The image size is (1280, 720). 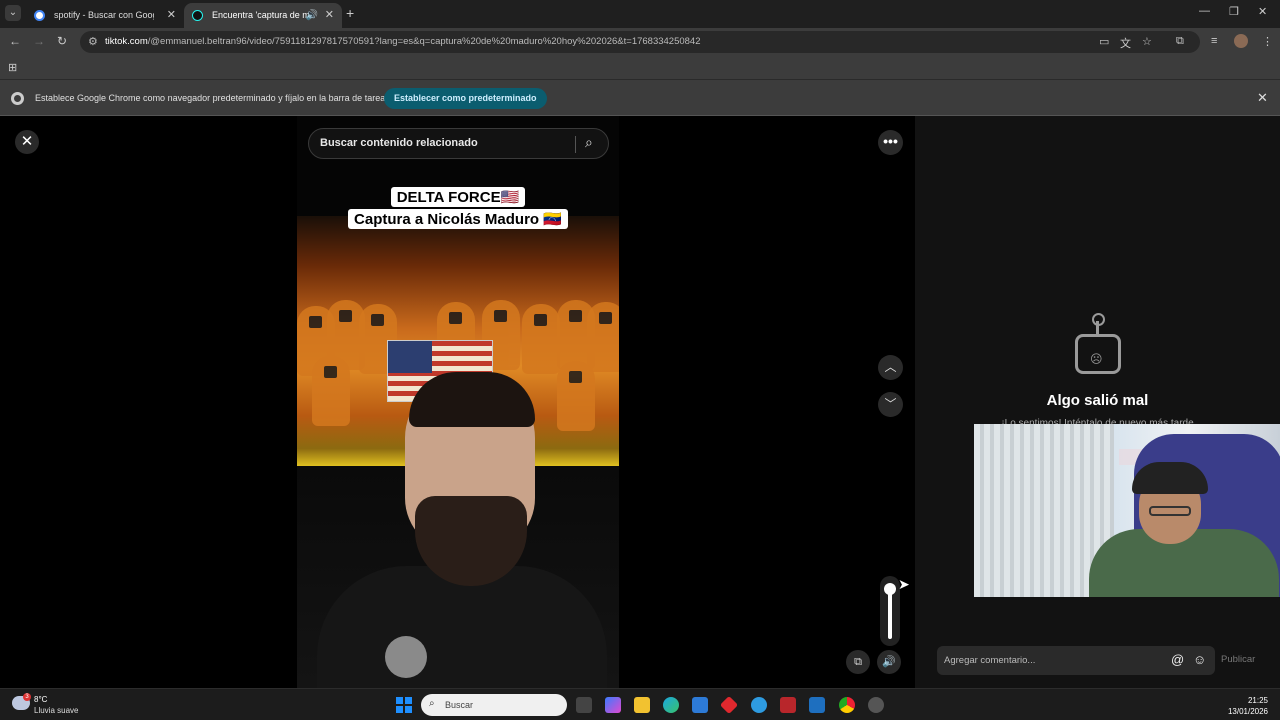 What do you see at coordinates (788, 705) in the screenshot?
I see `mcafee-icon` at bounding box center [788, 705].